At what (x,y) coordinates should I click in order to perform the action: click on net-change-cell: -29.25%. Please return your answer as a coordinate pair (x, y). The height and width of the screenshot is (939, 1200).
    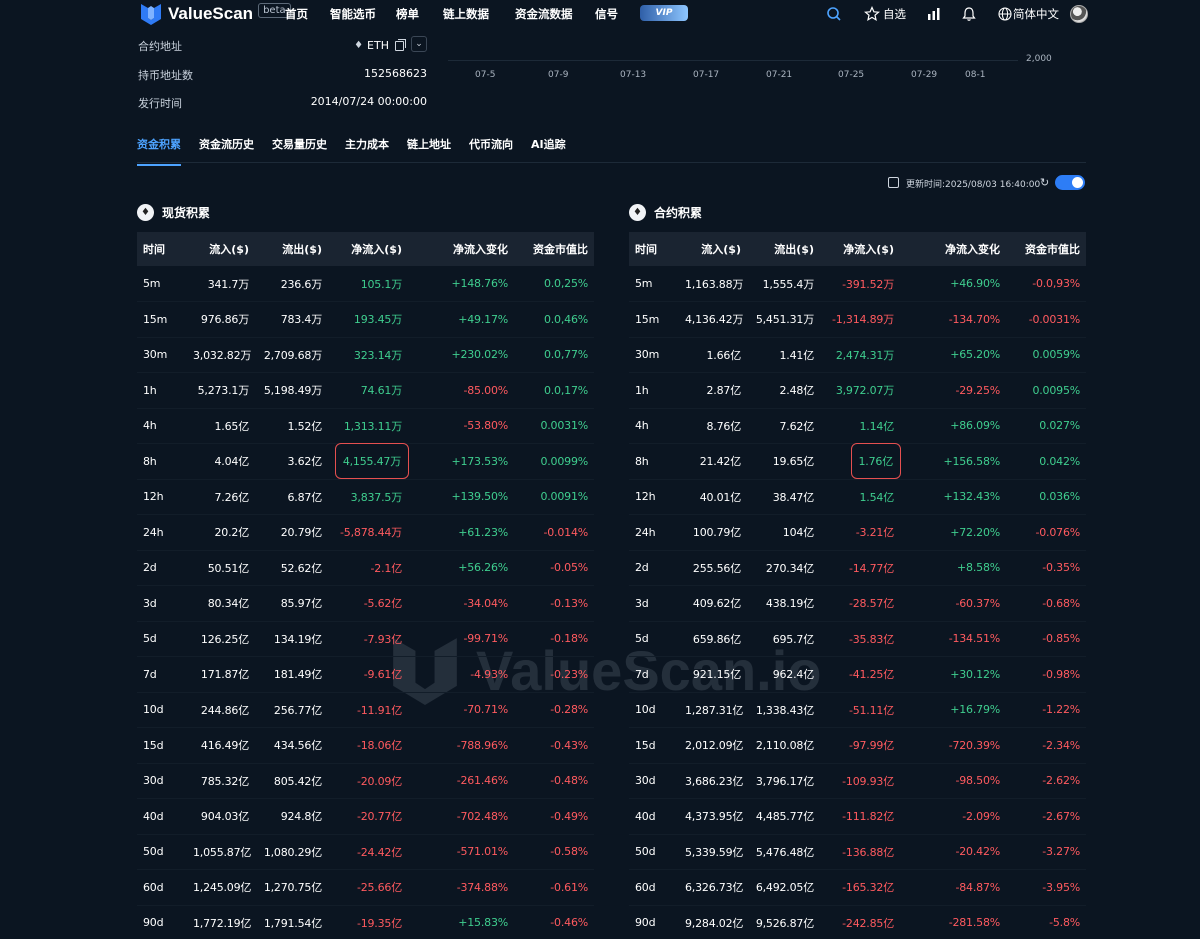
    Looking at the image, I should click on (977, 390).